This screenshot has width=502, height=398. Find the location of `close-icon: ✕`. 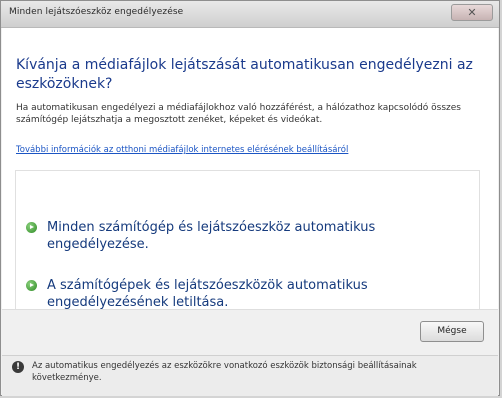

close-icon: ✕ is located at coordinates (472, 12).